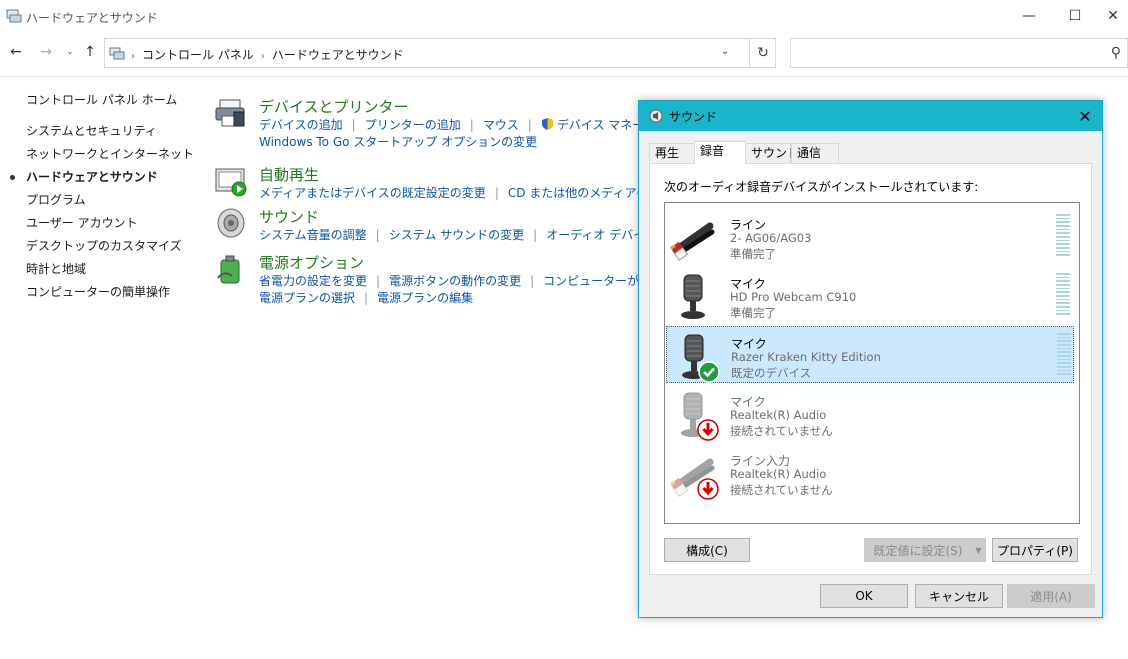 The width and height of the screenshot is (1128, 659). Describe the element at coordinates (695, 297) in the screenshot. I see `microphone-icon` at that location.